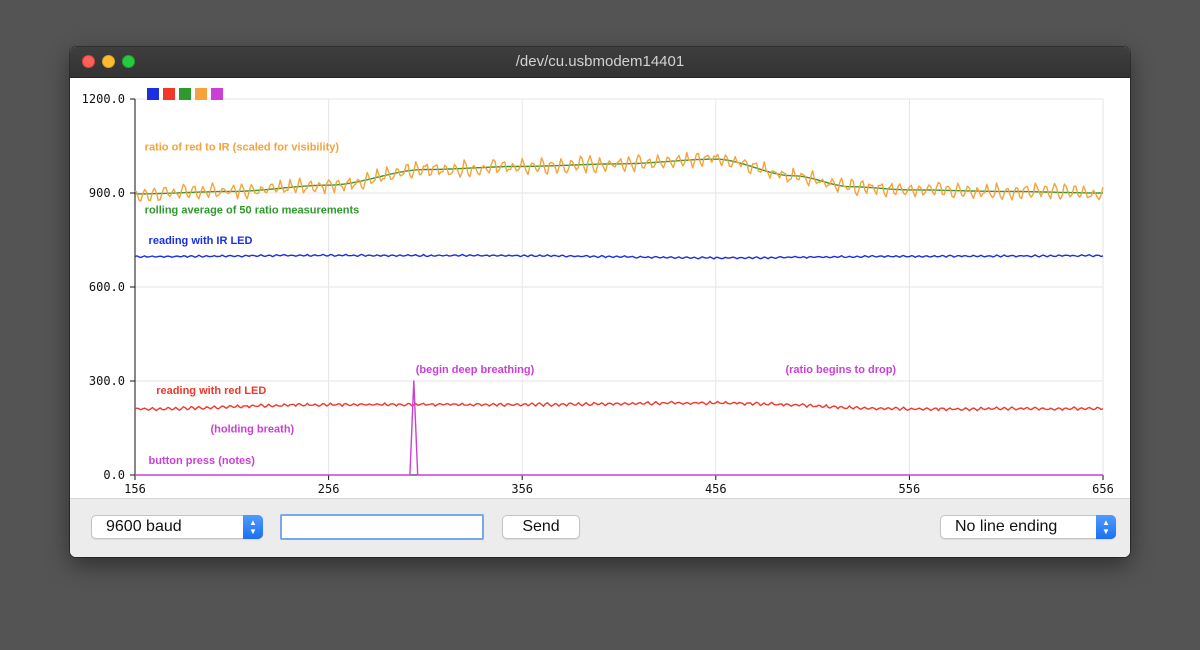  Describe the element at coordinates (600, 527) in the screenshot. I see `bottom-toolbar: 9600 baud ▲ ▼ Send No line ending ▲ ▼` at that location.